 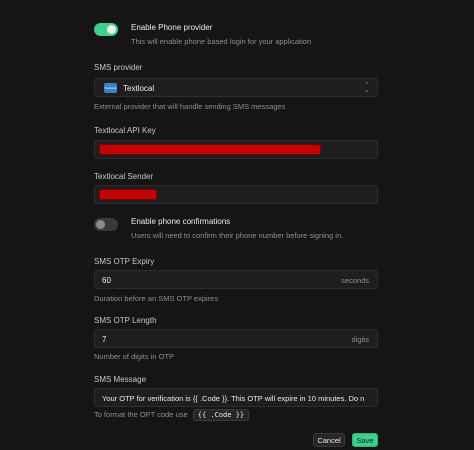 I want to click on otp-length-suffix: digits, so click(x=360, y=339).